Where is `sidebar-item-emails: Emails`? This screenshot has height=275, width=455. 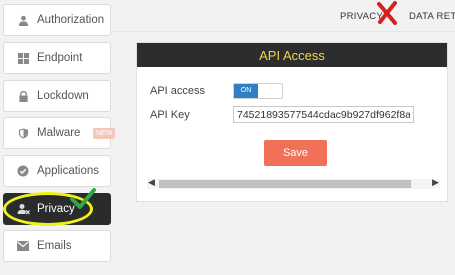
sidebar-item-emails: Emails is located at coordinates (57, 246).